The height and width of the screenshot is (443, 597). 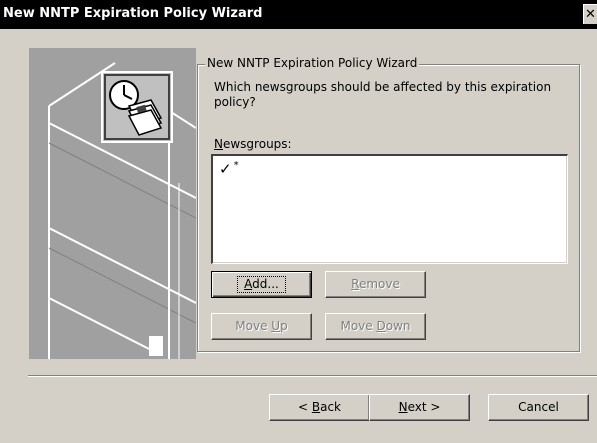 What do you see at coordinates (375, 326) in the screenshot?
I see `move-down-button: Move Down` at bounding box center [375, 326].